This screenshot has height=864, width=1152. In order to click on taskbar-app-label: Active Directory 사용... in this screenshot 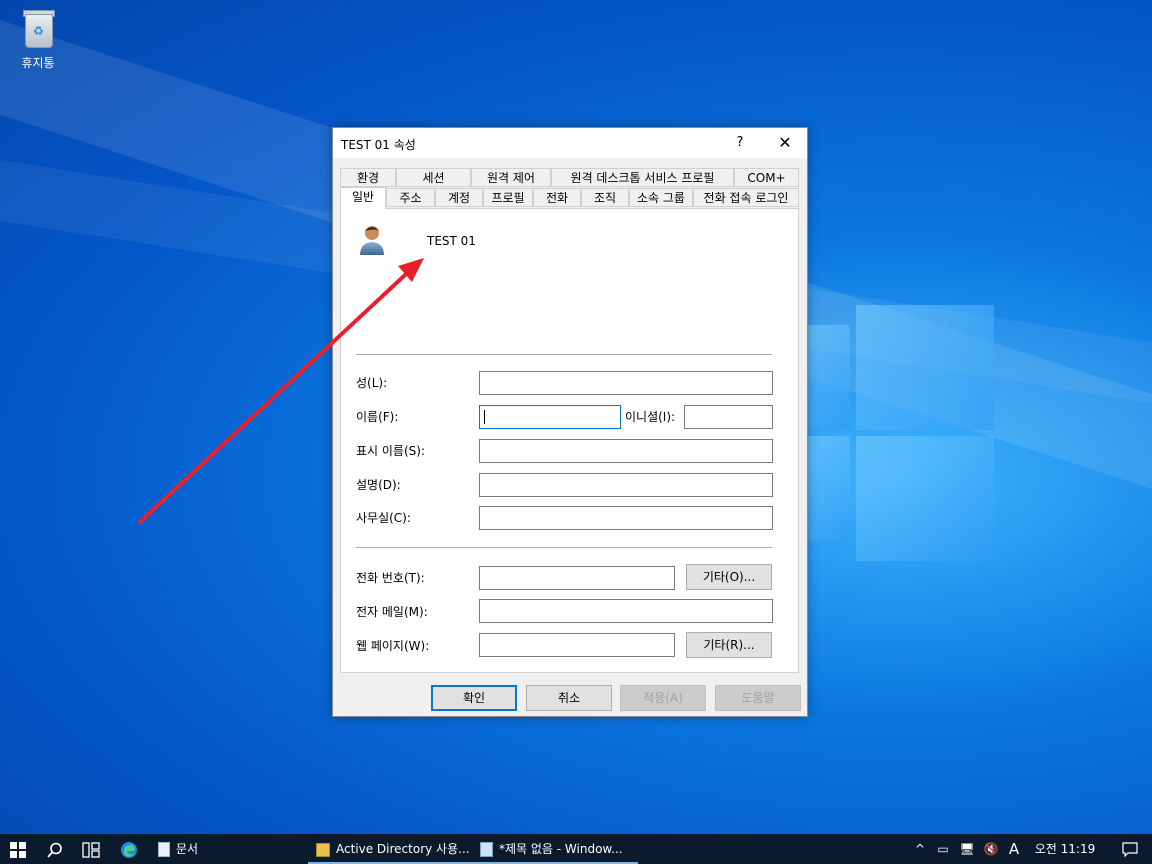, I will do `click(403, 849)`.